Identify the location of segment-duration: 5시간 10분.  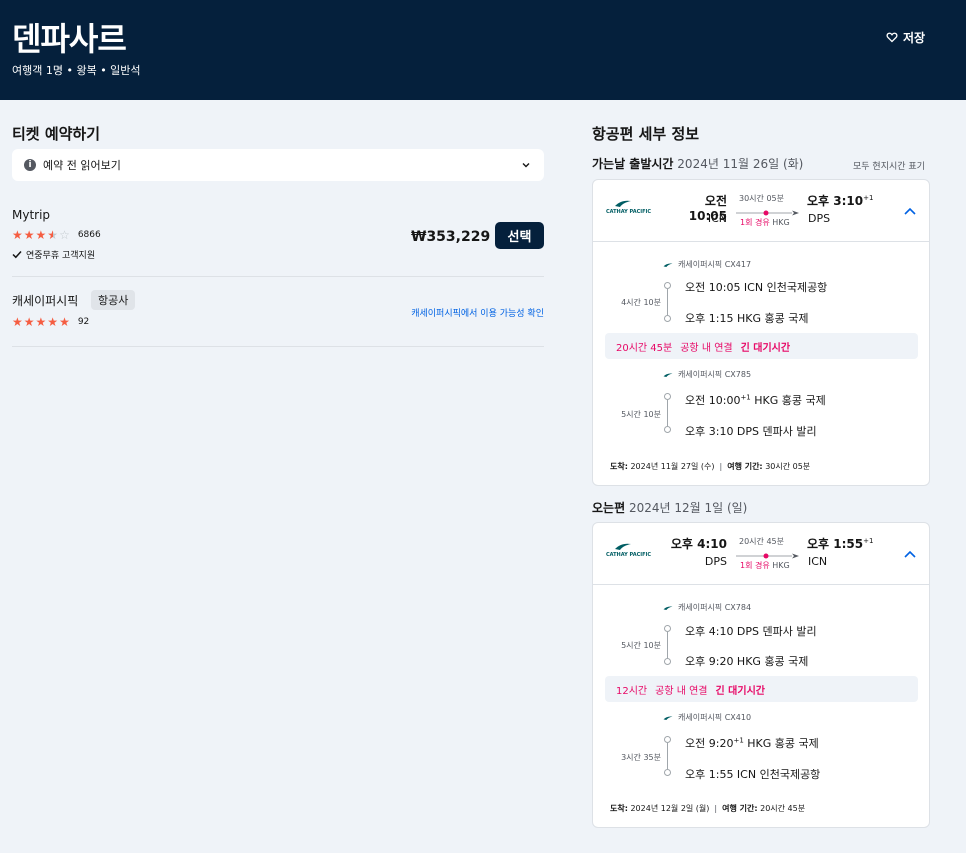
(641, 414).